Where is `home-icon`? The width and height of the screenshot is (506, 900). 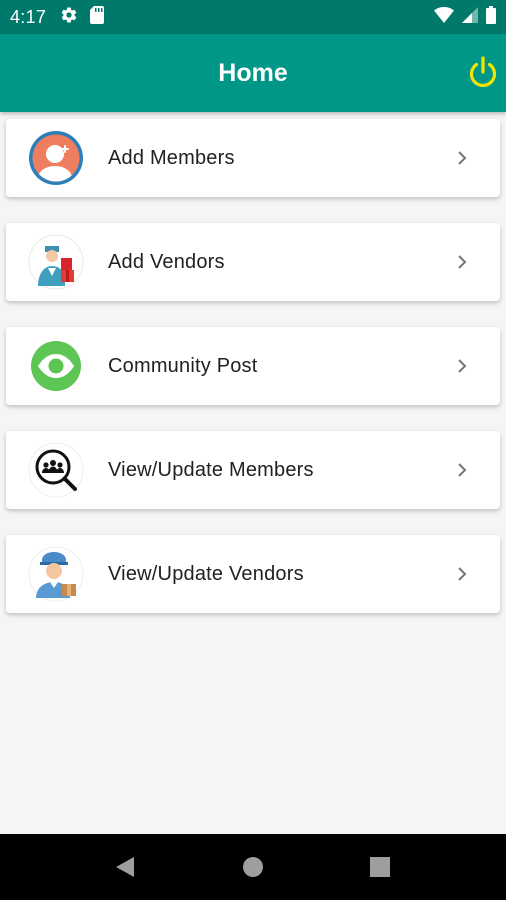
home-icon is located at coordinates (253, 867).